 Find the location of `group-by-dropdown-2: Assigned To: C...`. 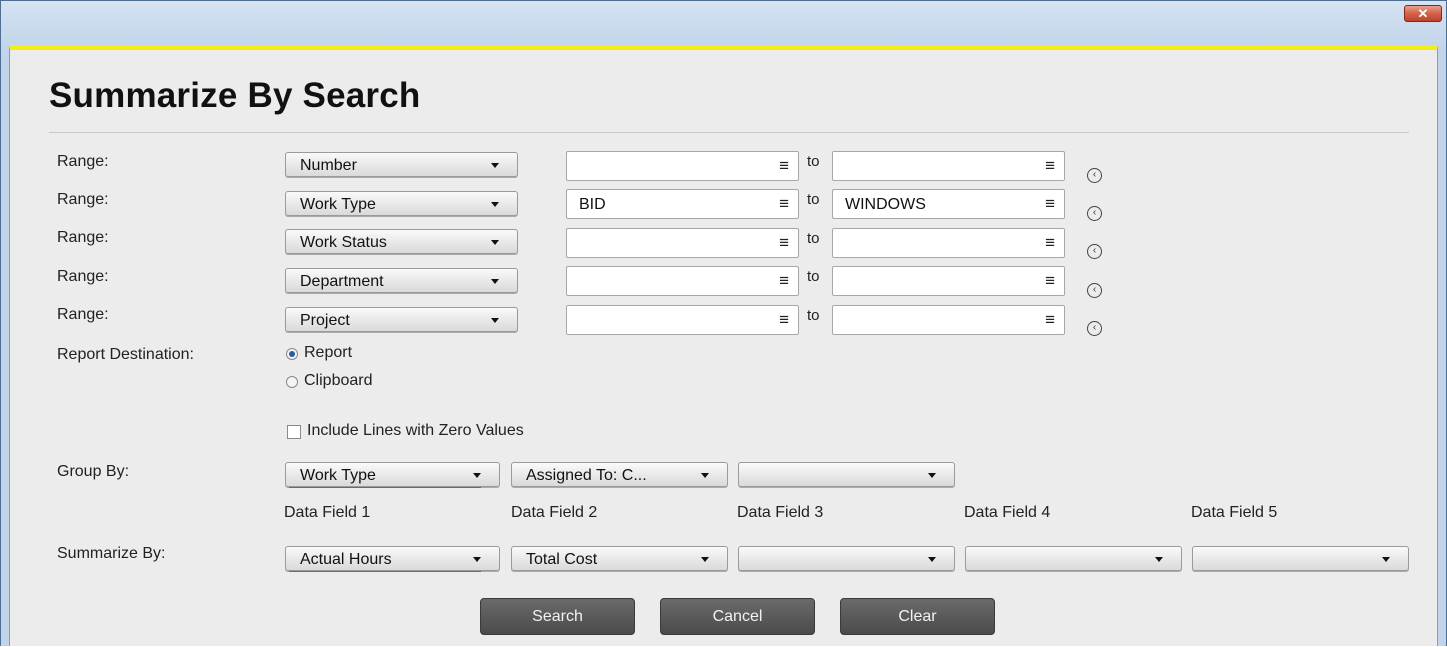

group-by-dropdown-2: Assigned To: C... is located at coordinates (619, 474).